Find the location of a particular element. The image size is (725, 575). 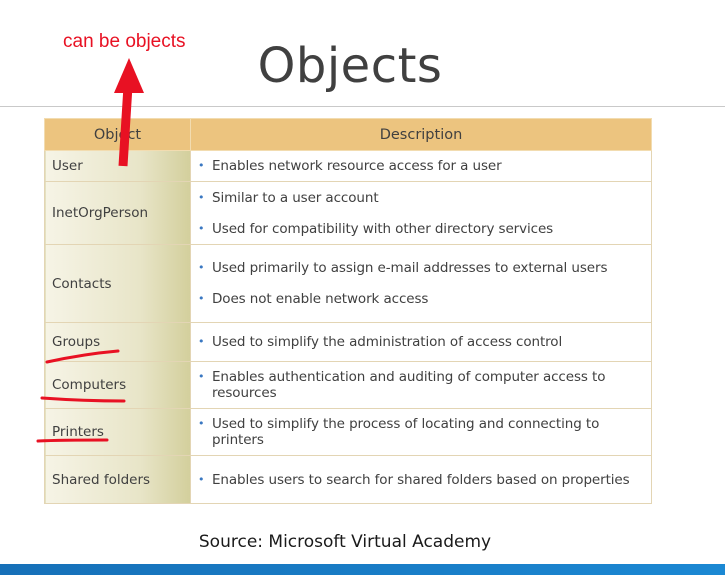

object-cell: Computers is located at coordinates (117, 385).